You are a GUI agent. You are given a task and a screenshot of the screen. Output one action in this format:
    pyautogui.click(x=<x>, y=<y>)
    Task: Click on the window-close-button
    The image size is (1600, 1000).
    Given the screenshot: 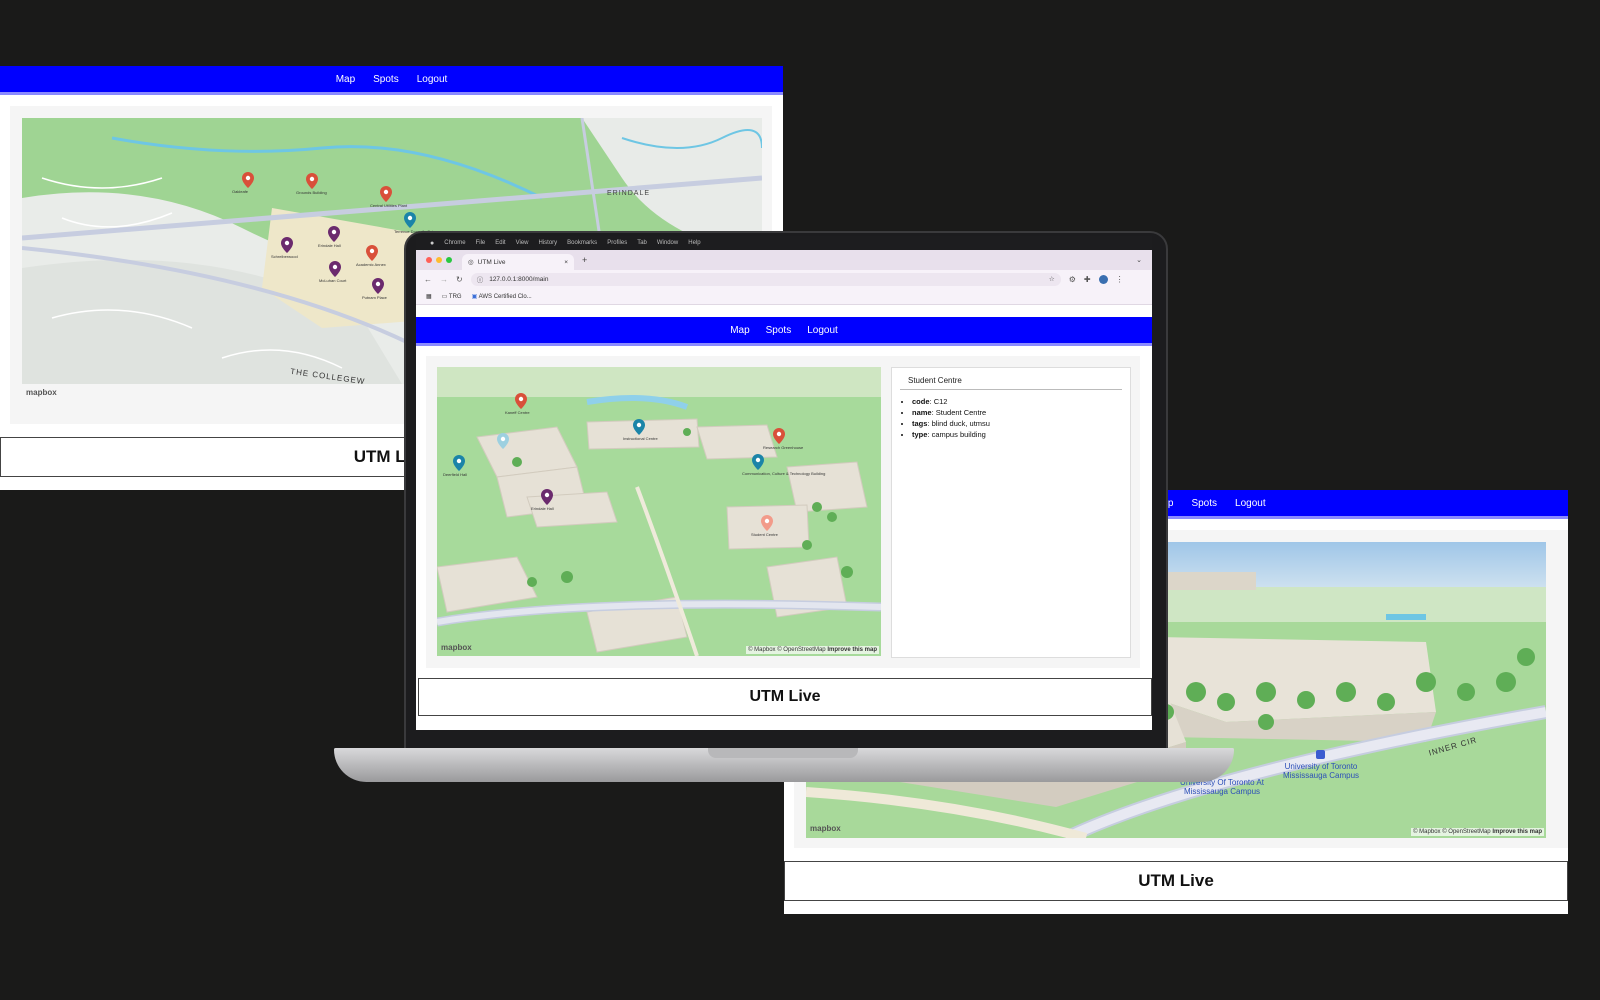 What is the action you would take?
    pyautogui.click(x=429, y=260)
    